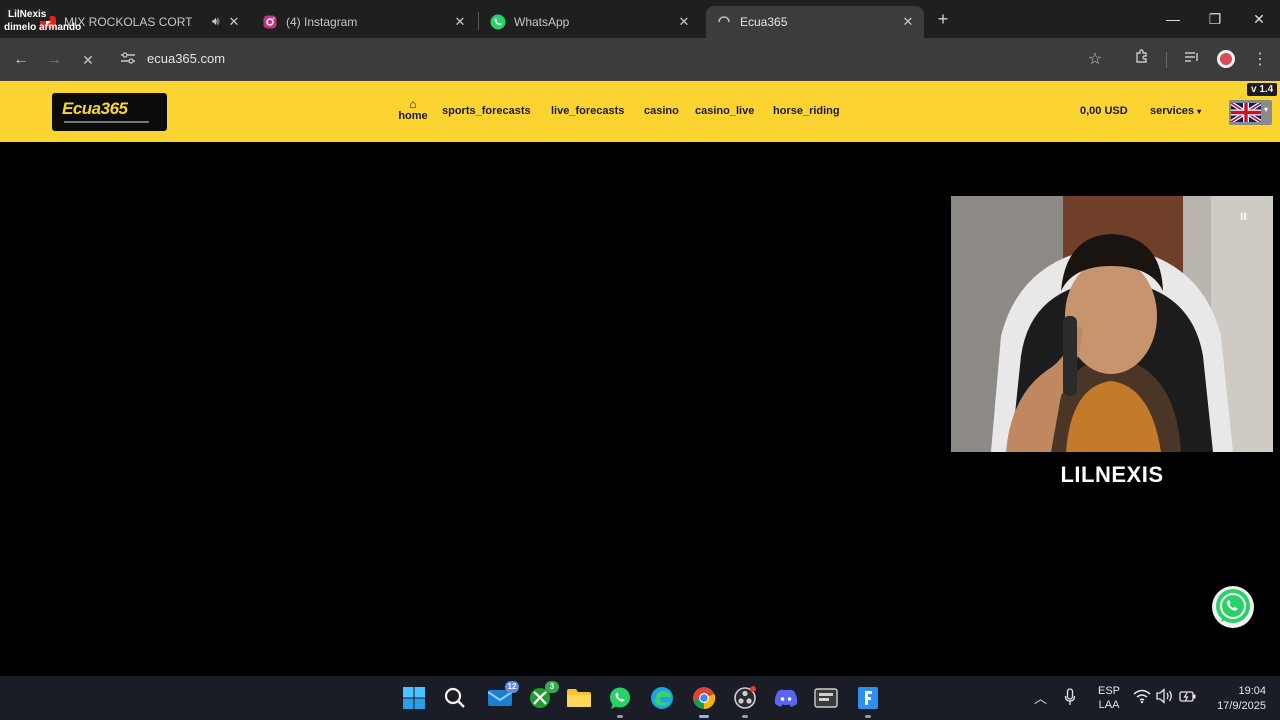 This screenshot has height=720, width=1280. Describe the element at coordinates (764, 22) in the screenshot. I see `tab-title: Ecua365` at that location.